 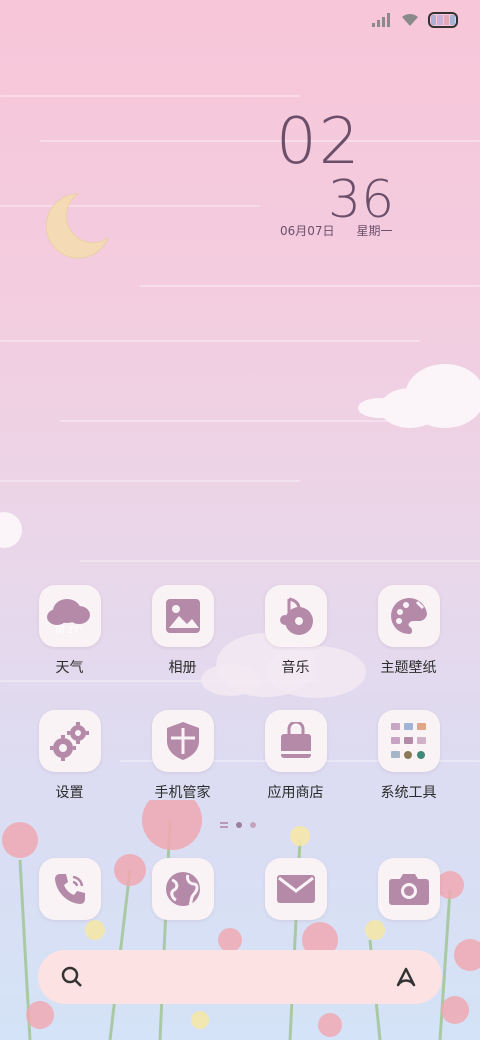 What do you see at coordinates (381, 20) in the screenshot?
I see `signal-icon` at bounding box center [381, 20].